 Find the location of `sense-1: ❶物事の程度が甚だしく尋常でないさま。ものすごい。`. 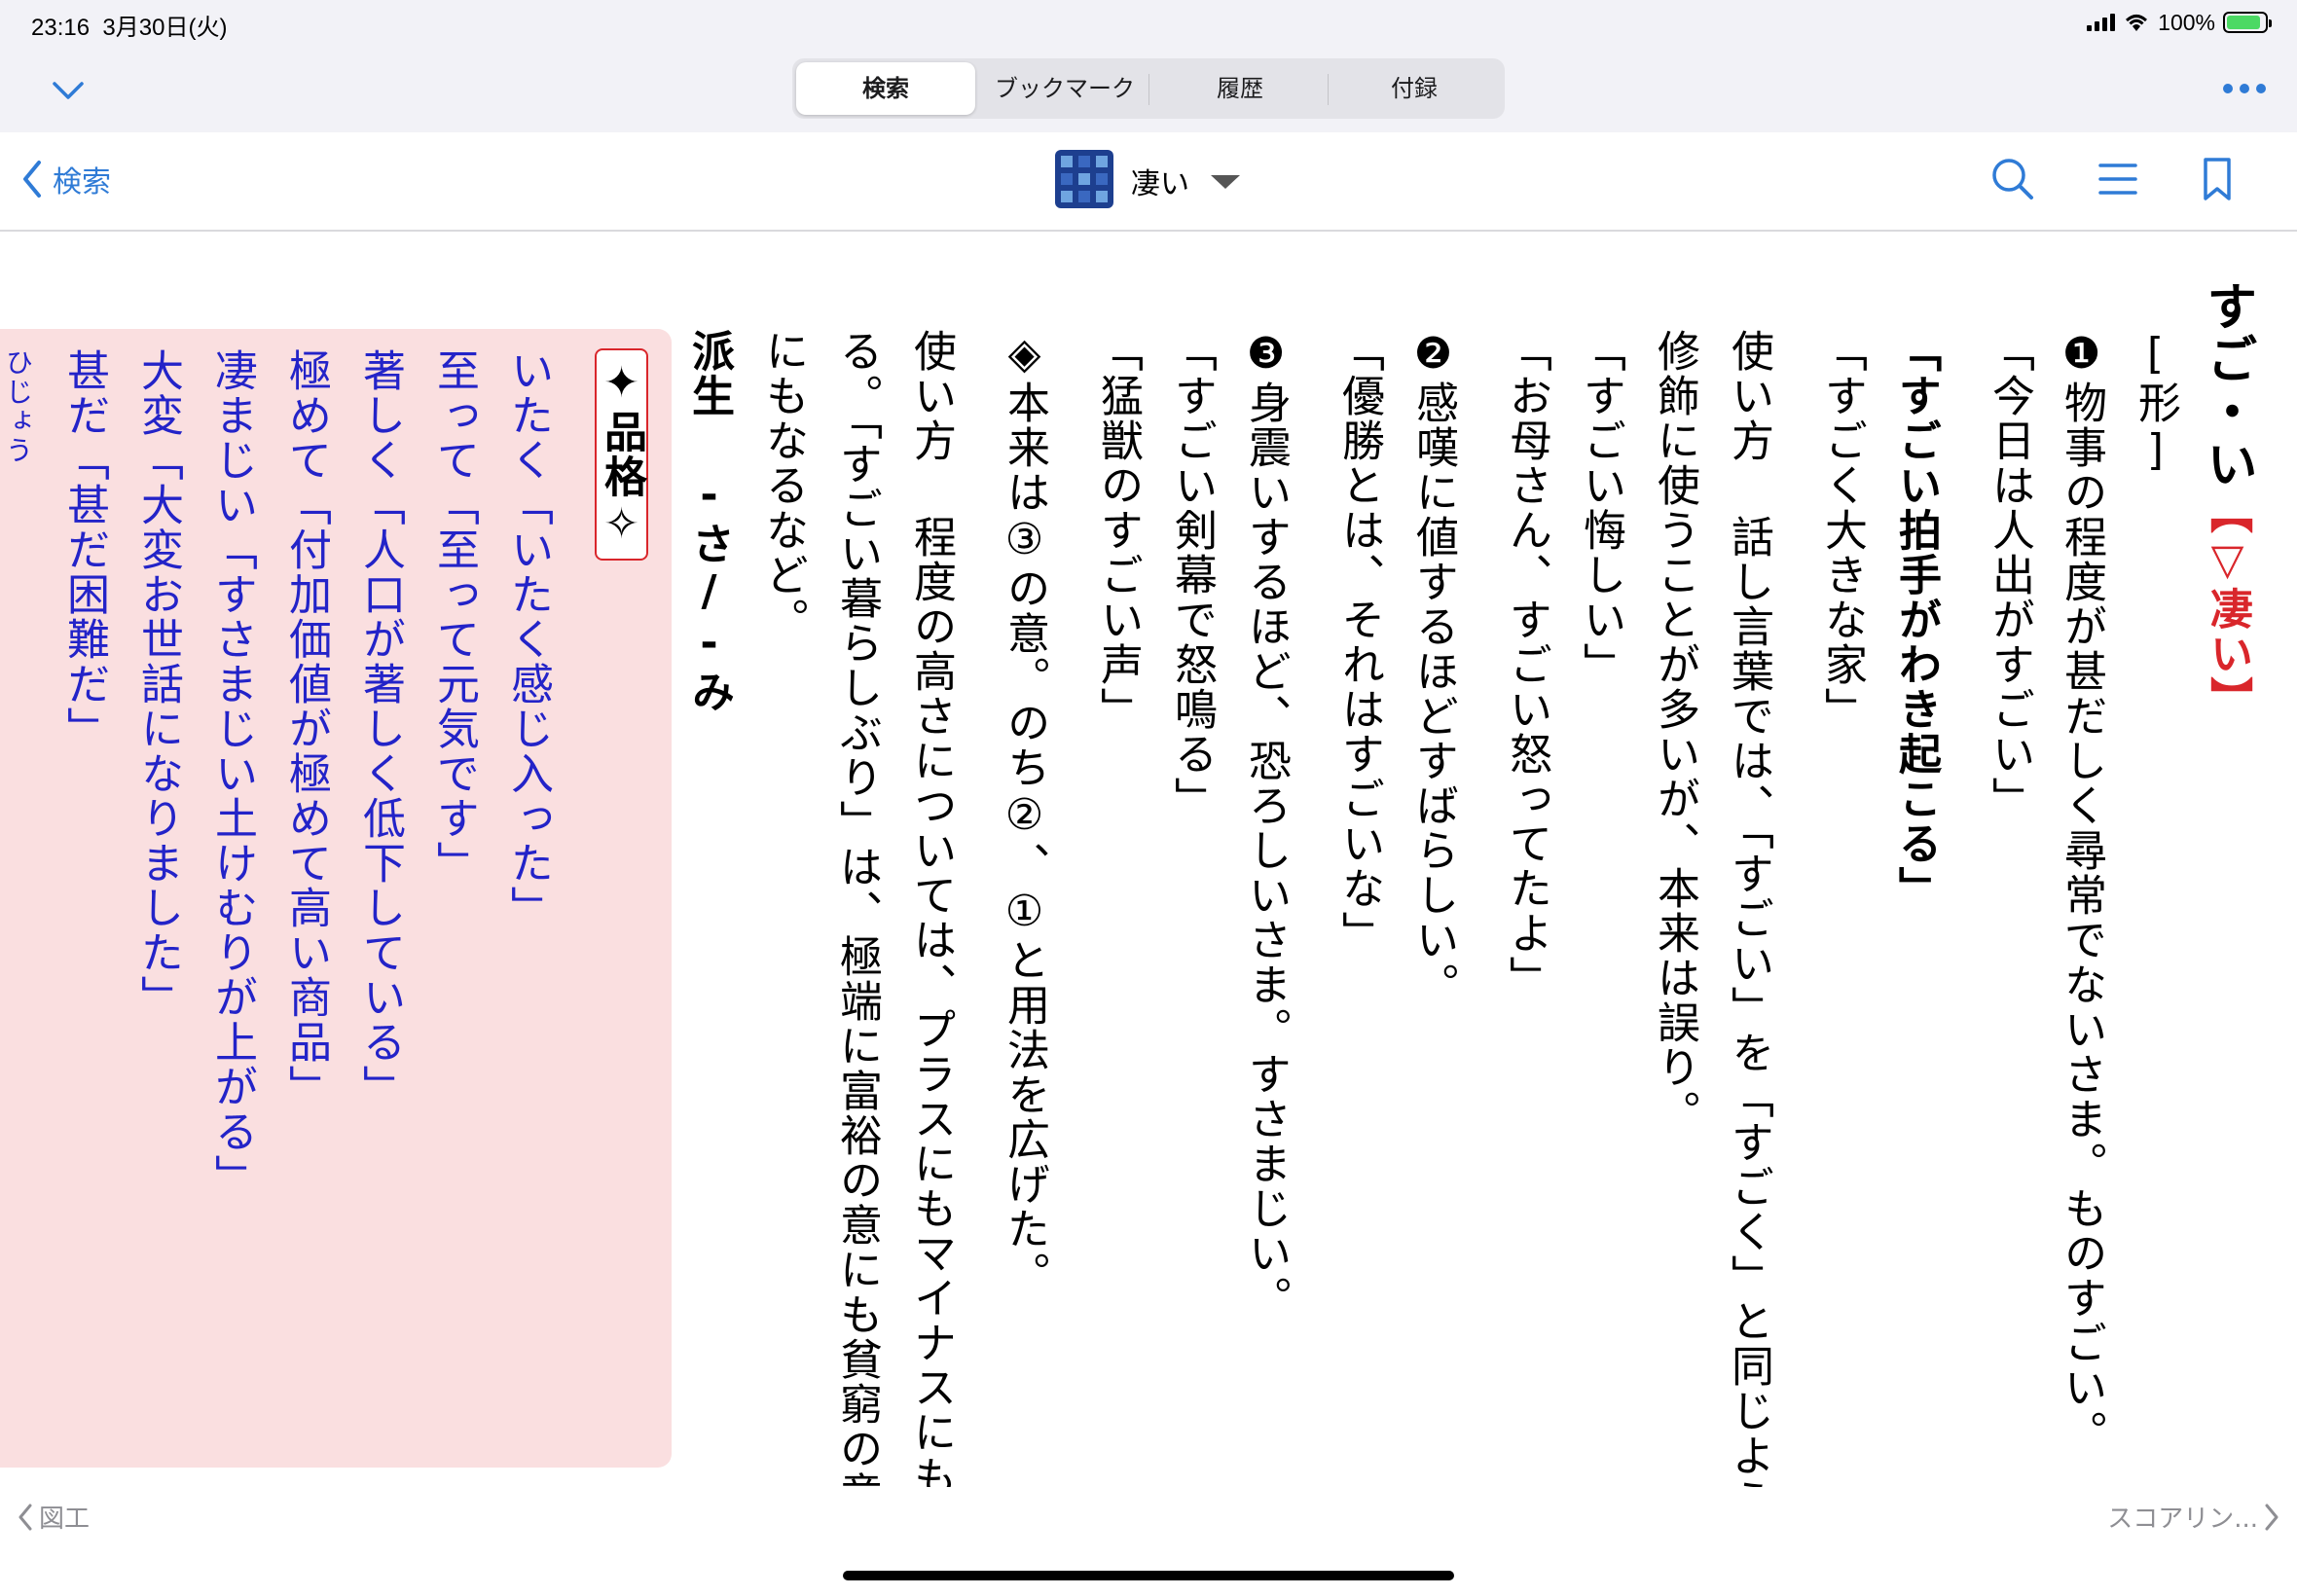

sense-1: ❶物事の程度が甚だしく尋常でないさま。ものすごい。 is located at coordinates (2081, 892).